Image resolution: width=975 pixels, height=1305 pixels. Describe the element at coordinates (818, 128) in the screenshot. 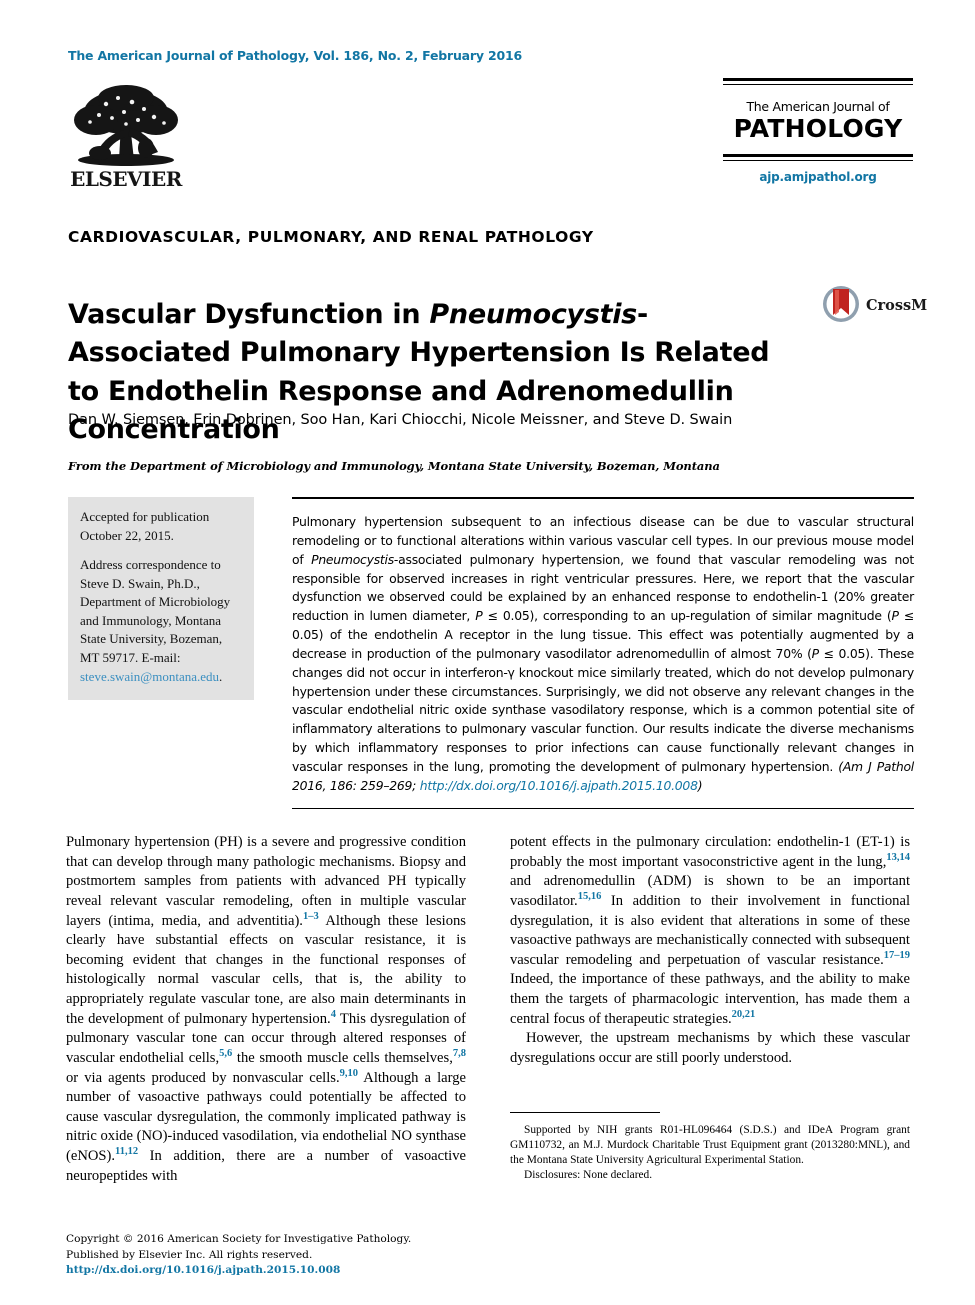

I see `masthead-title-main: PATHOLOGY` at that location.